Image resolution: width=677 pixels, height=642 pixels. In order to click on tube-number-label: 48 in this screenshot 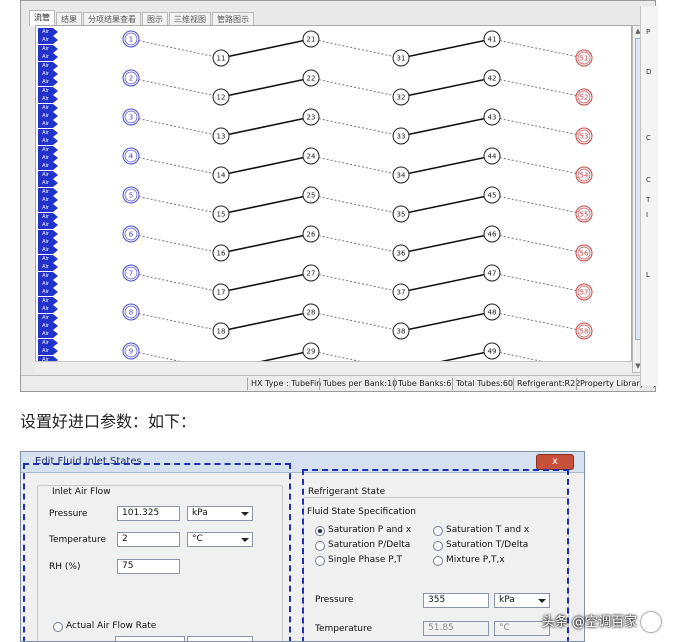, I will do `click(492, 313)`.